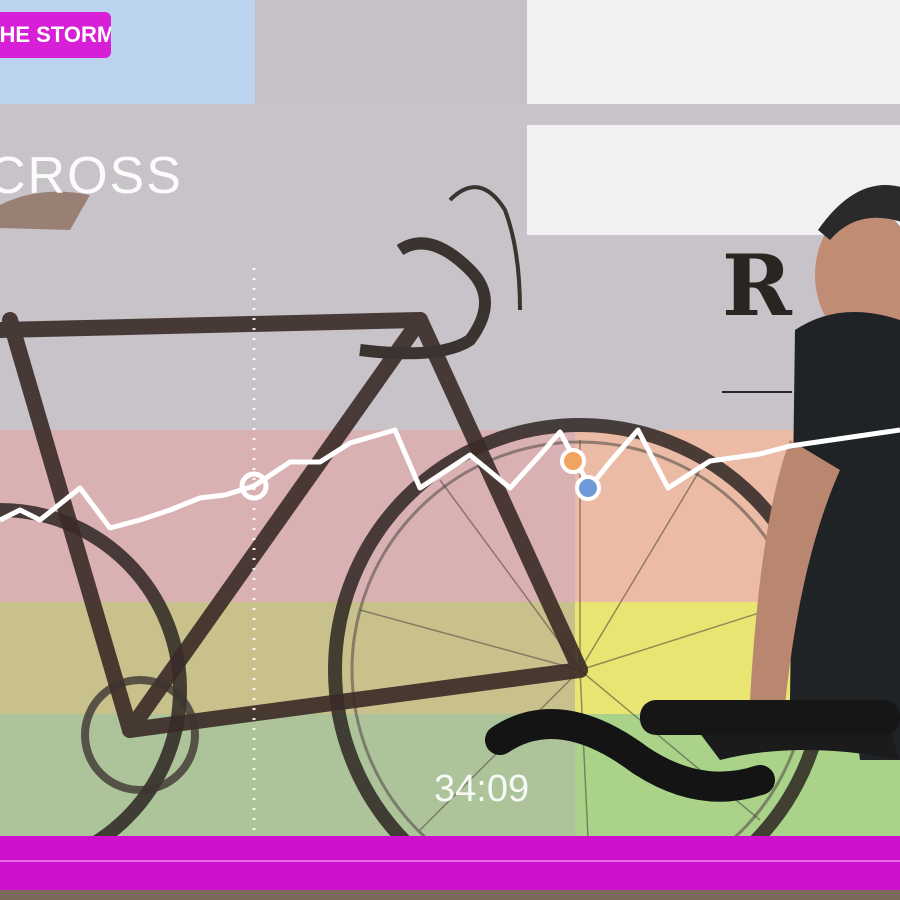 Image resolution: width=900 pixels, height=900 pixels. I want to click on progress-bar-divider, so click(450, 861).